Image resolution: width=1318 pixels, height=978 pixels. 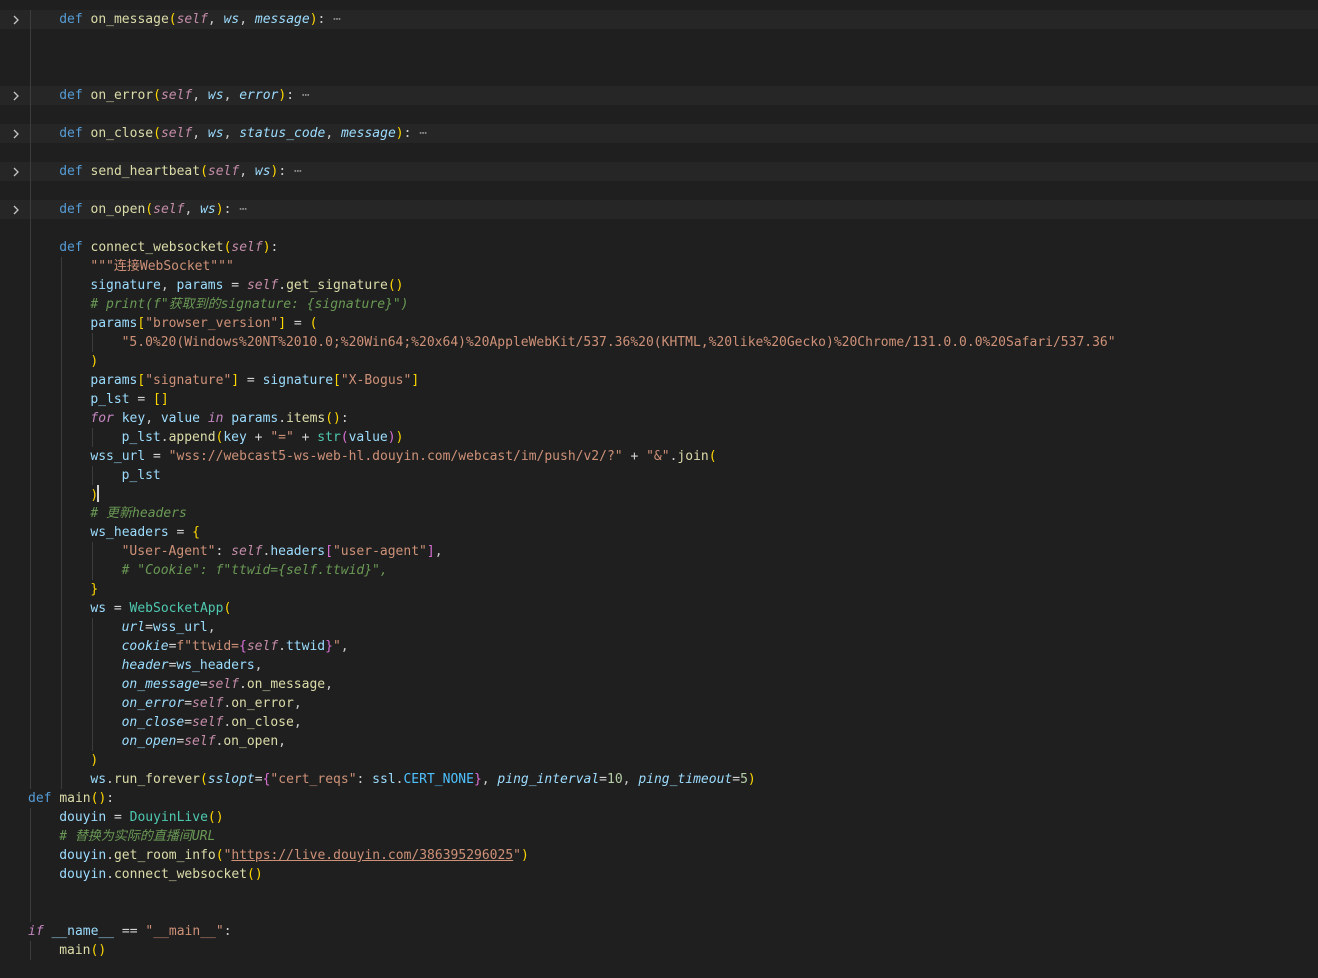 What do you see at coordinates (659, 646) in the screenshot?
I see `code-line: cookie=f"ttwid={self.ttwid}",` at bounding box center [659, 646].